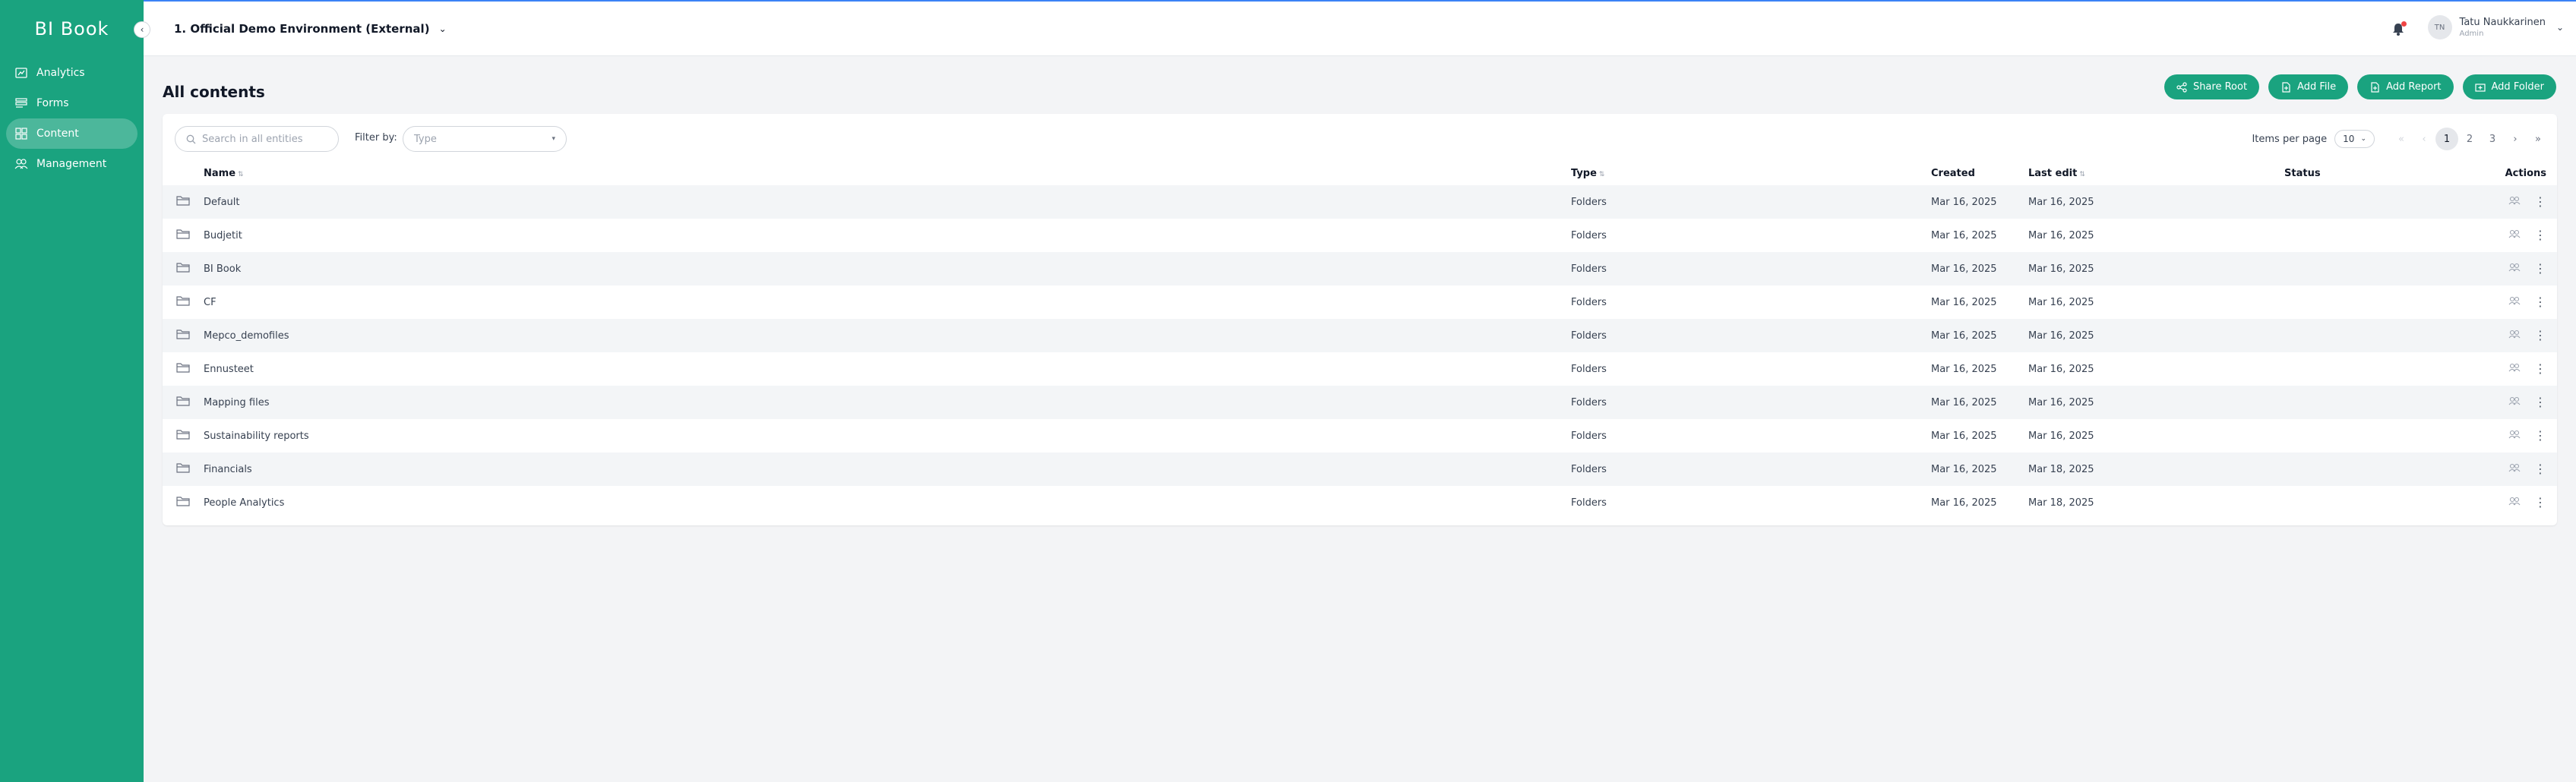  What do you see at coordinates (2405, 86) in the screenshot?
I see `add-report-button: Add Report` at bounding box center [2405, 86].